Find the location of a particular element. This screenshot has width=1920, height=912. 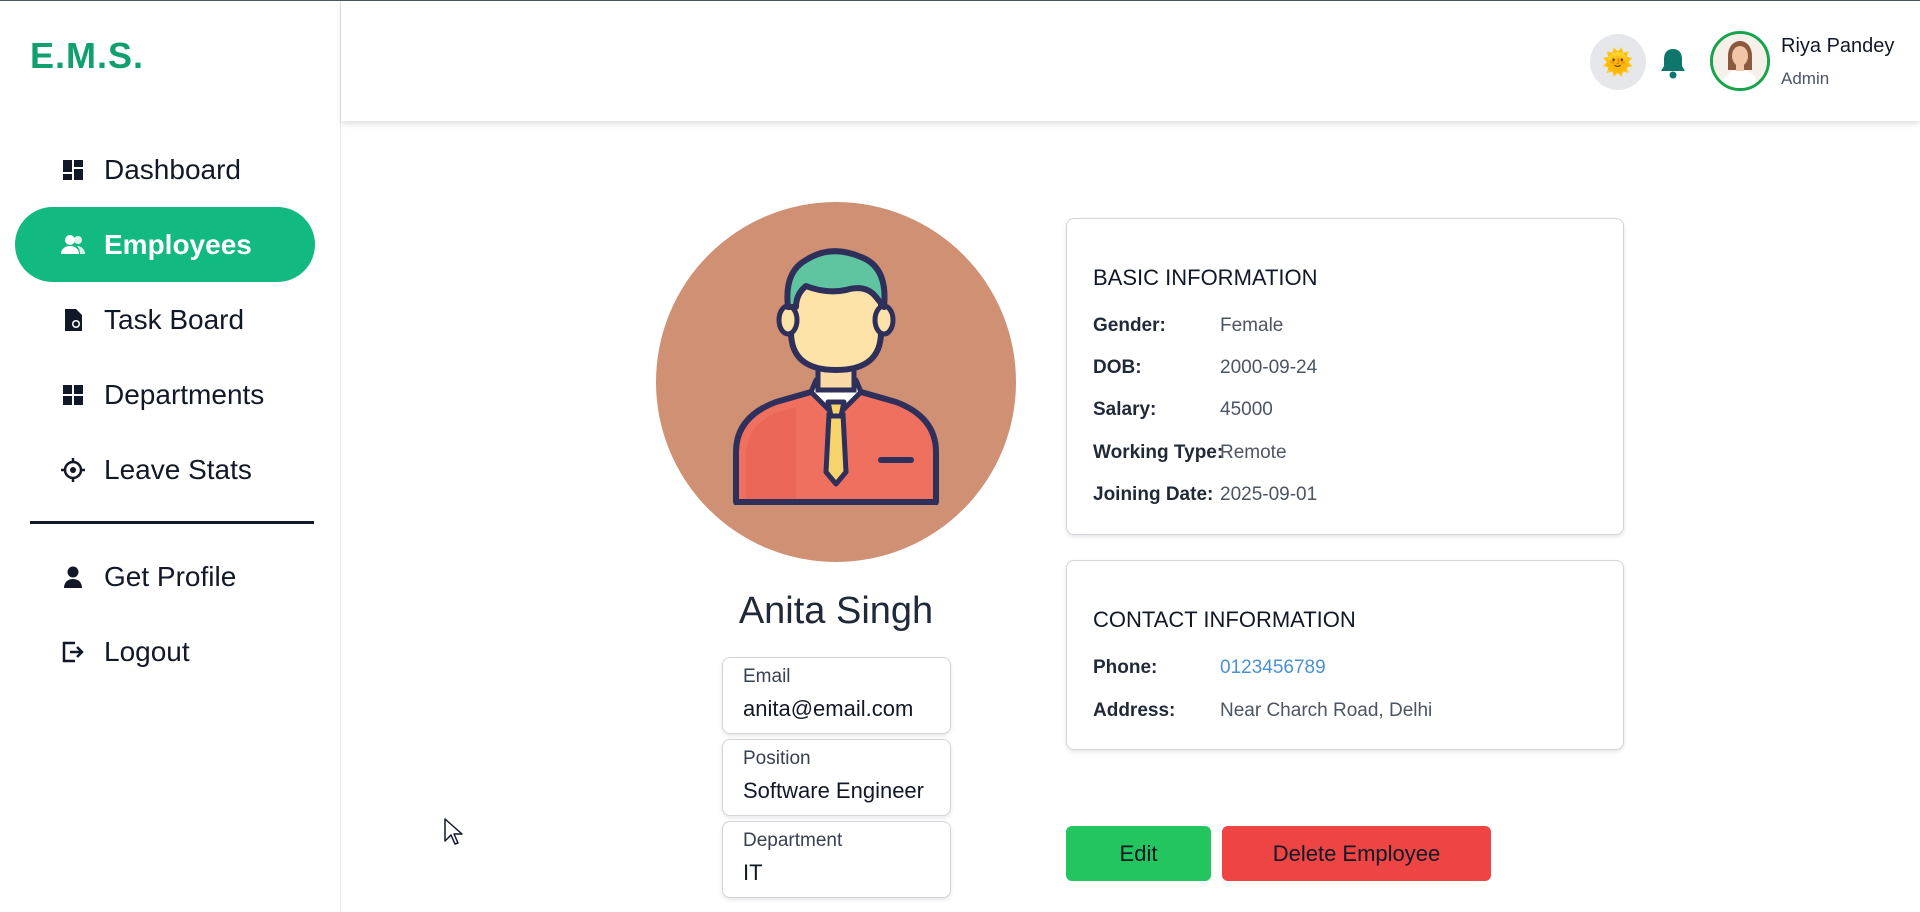

dashboard-icon is located at coordinates (73, 170).